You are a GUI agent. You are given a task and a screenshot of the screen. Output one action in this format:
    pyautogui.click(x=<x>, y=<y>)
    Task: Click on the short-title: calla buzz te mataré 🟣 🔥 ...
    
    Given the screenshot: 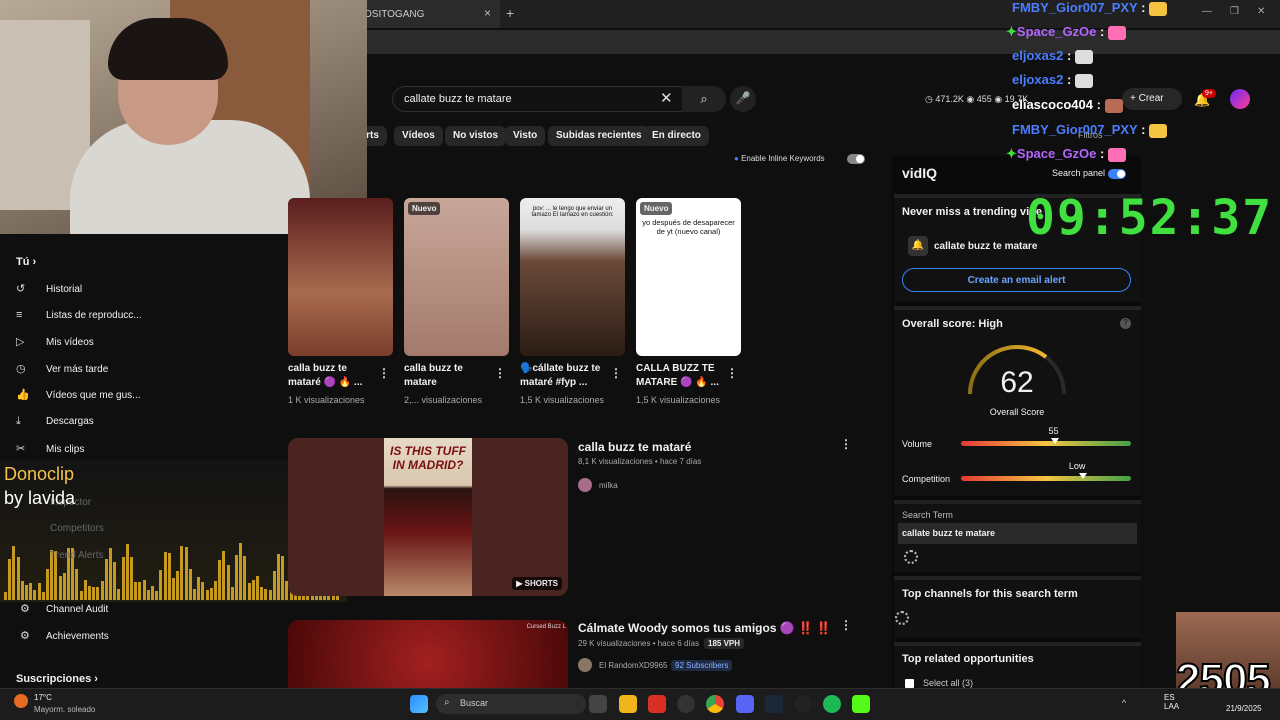 What is the action you would take?
    pyautogui.click(x=332, y=376)
    